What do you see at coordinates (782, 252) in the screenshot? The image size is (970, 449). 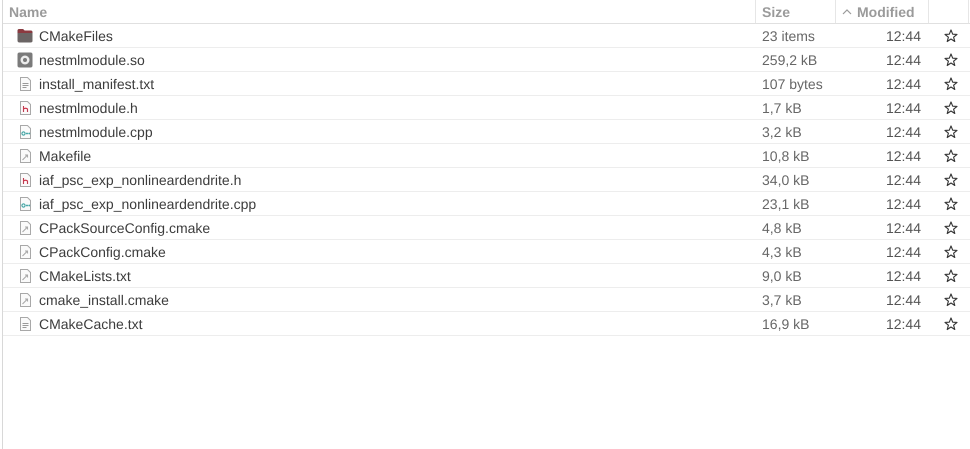 I see `file-size: 4,3 kB` at bounding box center [782, 252].